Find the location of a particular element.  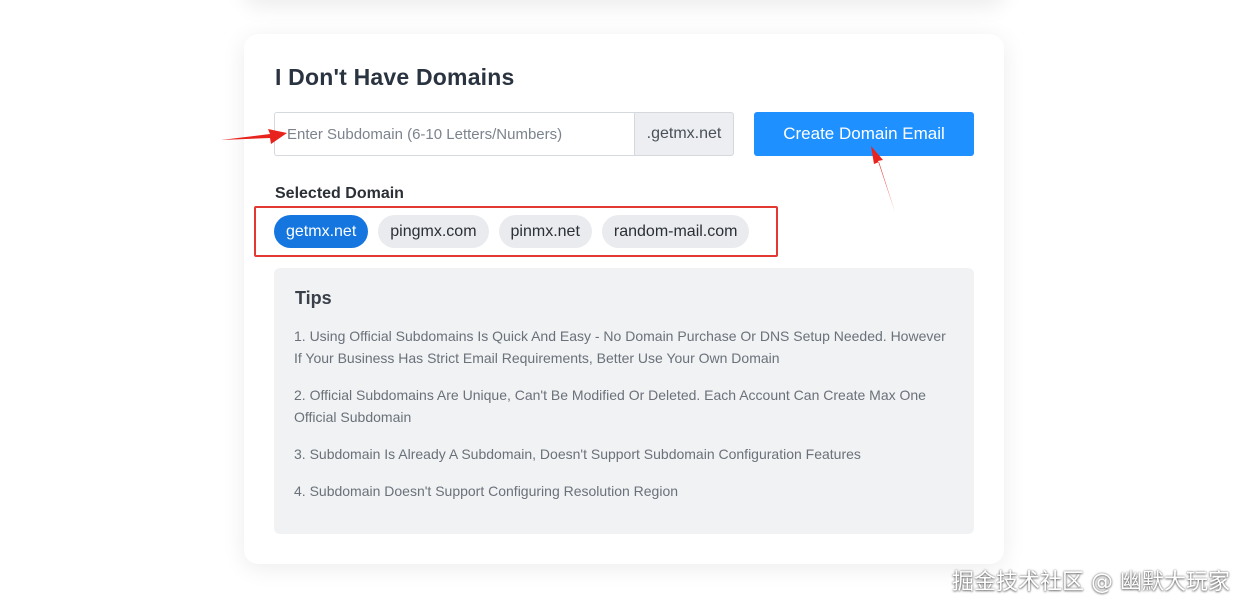

subdomain-input-group: .getmx.net is located at coordinates (504, 134).